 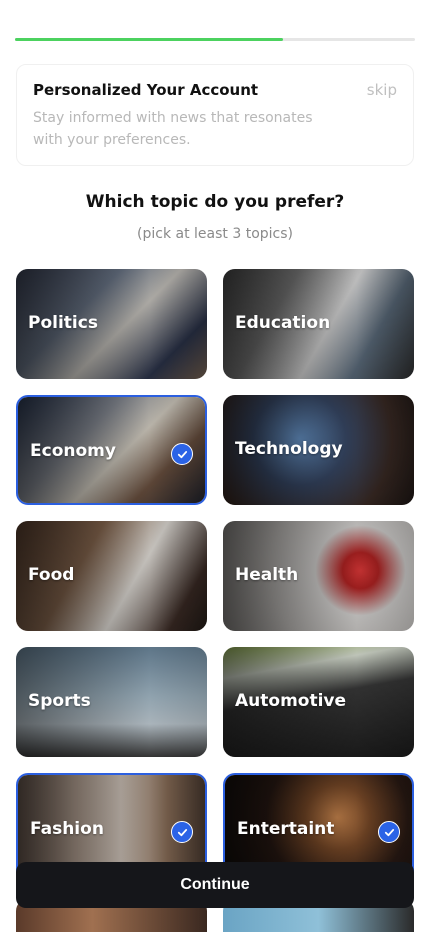 What do you see at coordinates (149, 39) in the screenshot?
I see `progress-fill` at bounding box center [149, 39].